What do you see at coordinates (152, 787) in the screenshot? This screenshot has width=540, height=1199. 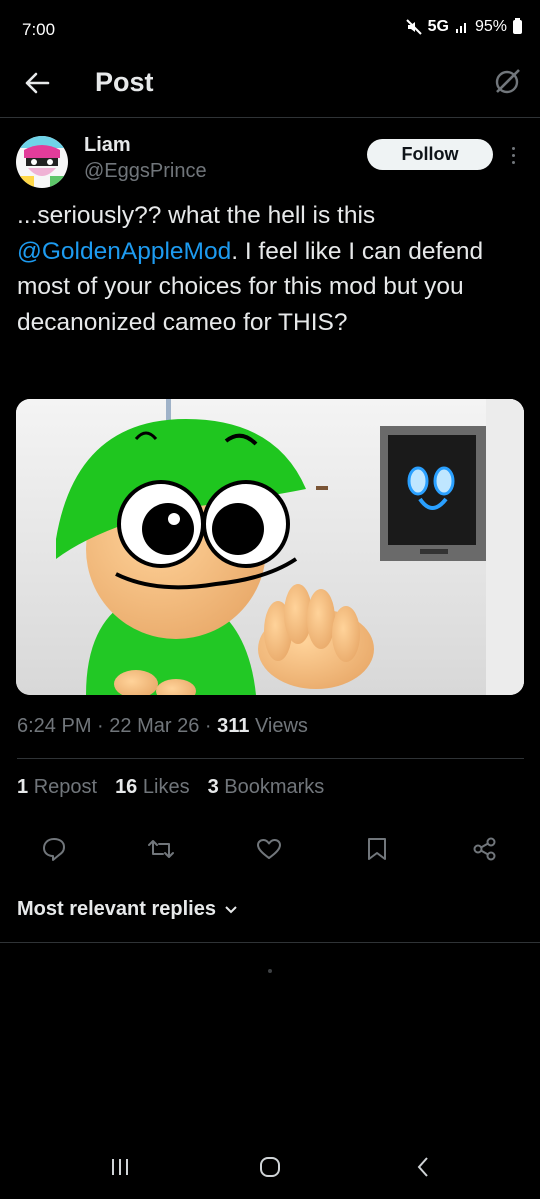 I see `likes-stat: 16 Likes` at bounding box center [152, 787].